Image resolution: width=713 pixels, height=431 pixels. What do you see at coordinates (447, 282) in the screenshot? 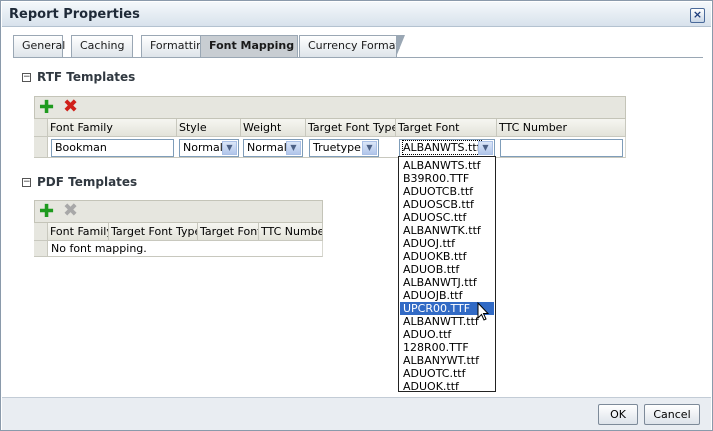
I see `dropdown-option: ALBANWTJ.ttf` at bounding box center [447, 282].